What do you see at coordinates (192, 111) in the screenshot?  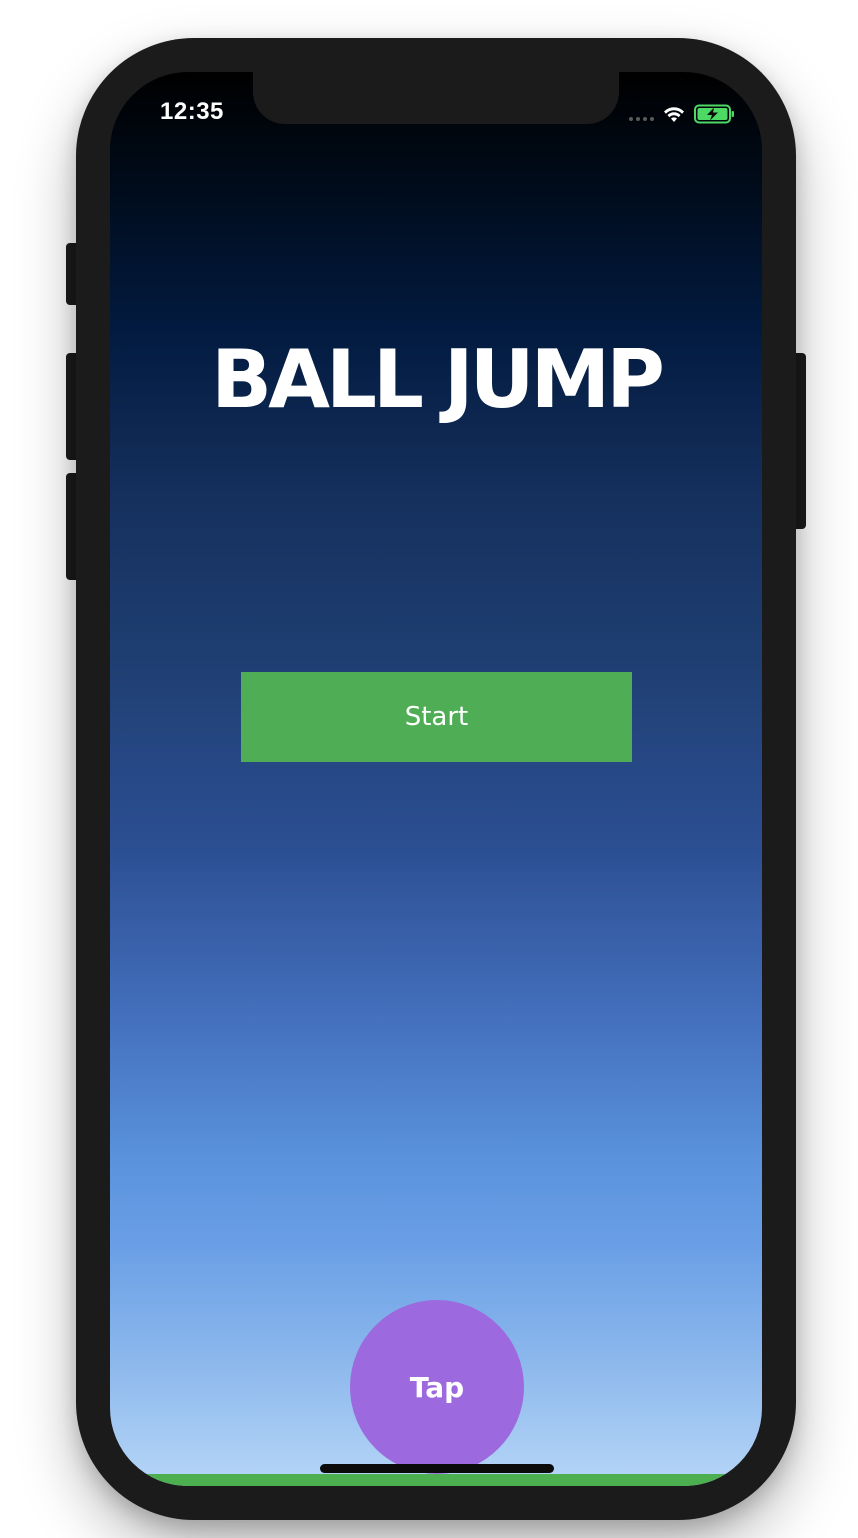 I see `status-time: 12:35` at bounding box center [192, 111].